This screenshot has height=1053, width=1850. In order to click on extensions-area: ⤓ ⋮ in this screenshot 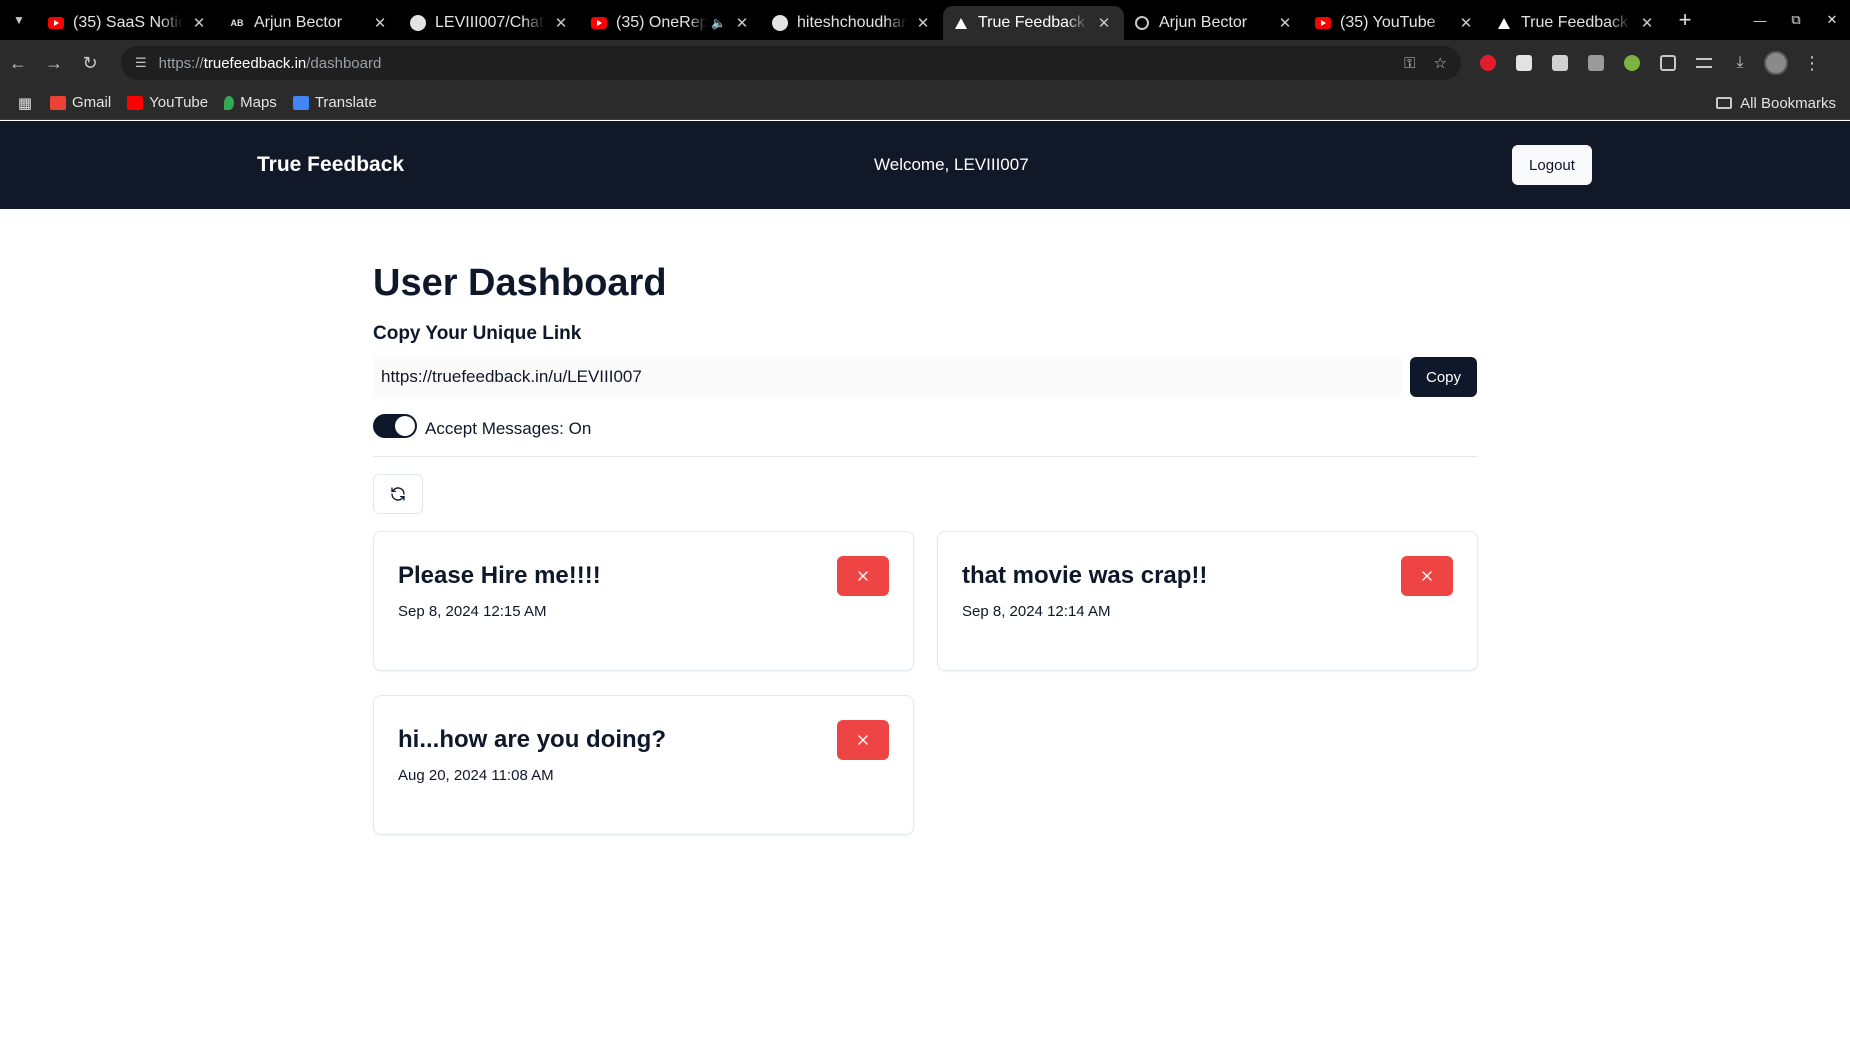, I will do `click(1650, 63)`.